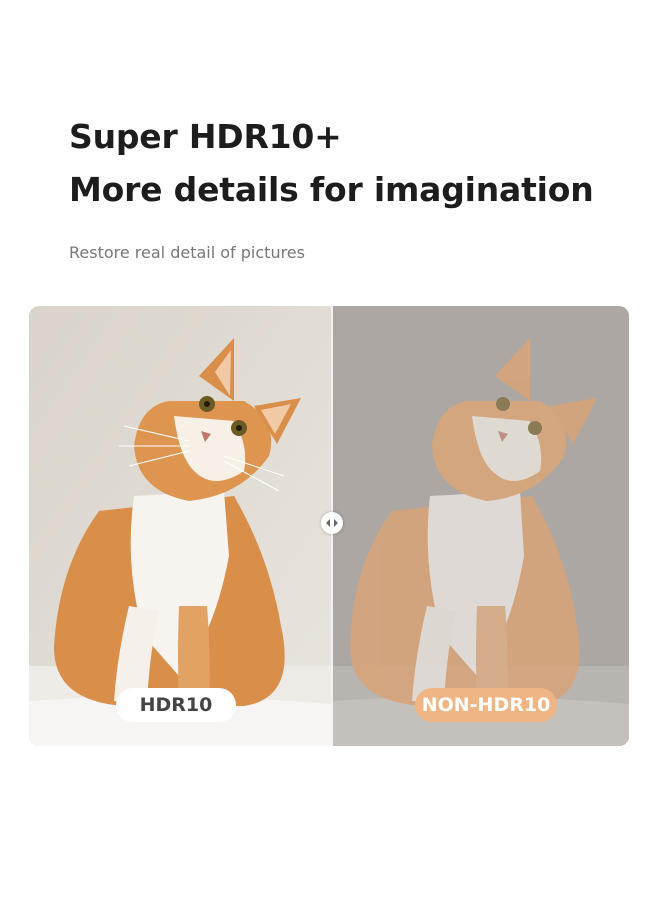 The height and width of the screenshot is (900, 660). What do you see at coordinates (187, 252) in the screenshot?
I see `page-subtitle: Restore real detail of pictures` at bounding box center [187, 252].